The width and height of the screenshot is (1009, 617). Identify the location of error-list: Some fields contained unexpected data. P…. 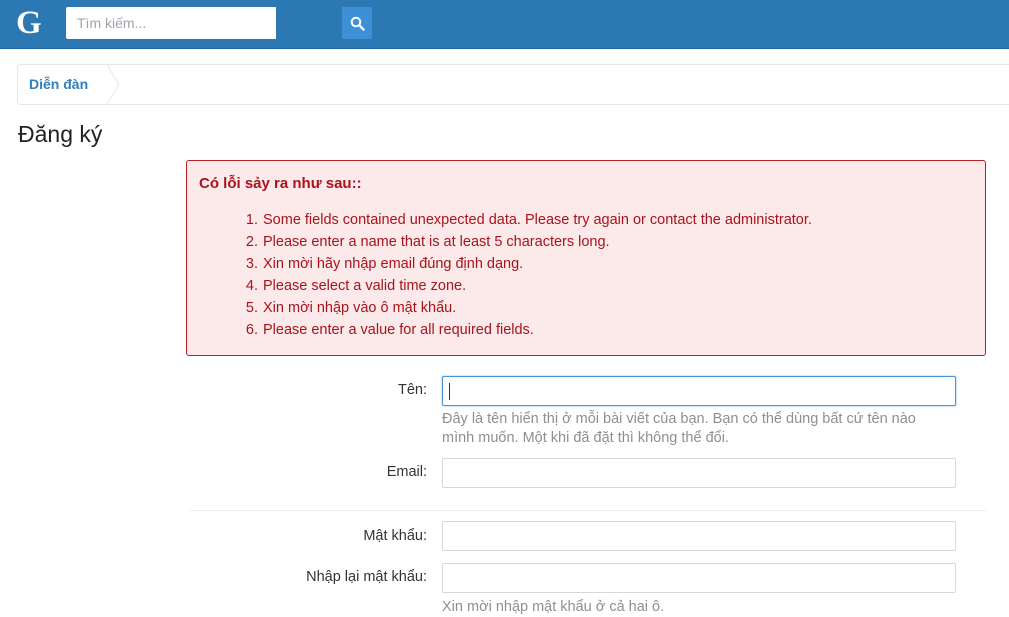
(499, 275).